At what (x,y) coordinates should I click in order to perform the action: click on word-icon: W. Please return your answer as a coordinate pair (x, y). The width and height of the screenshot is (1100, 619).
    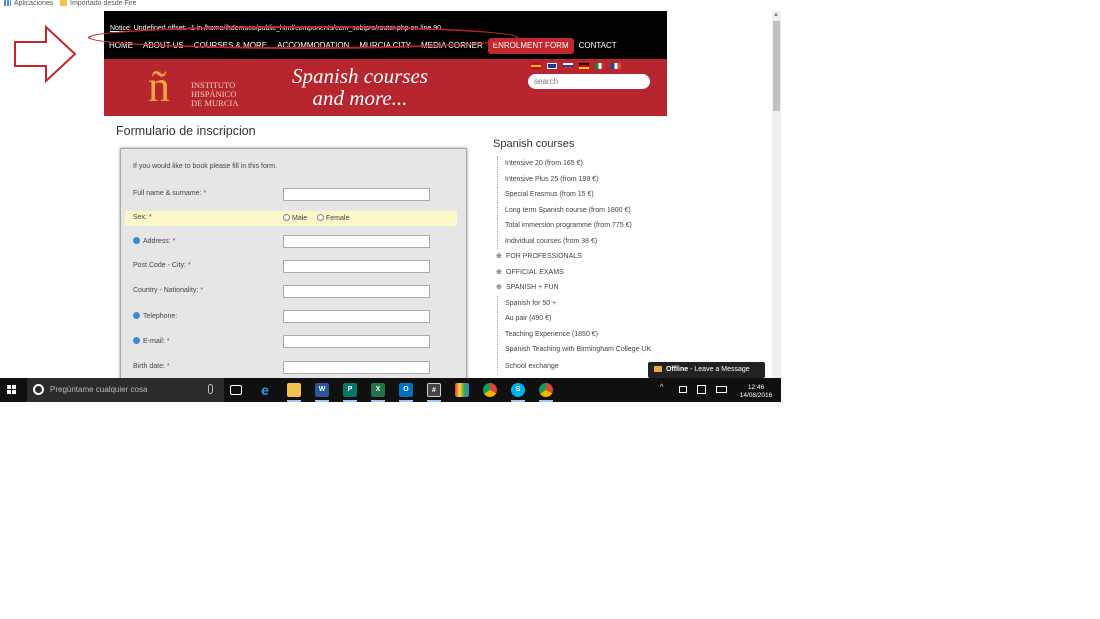
    Looking at the image, I should click on (322, 390).